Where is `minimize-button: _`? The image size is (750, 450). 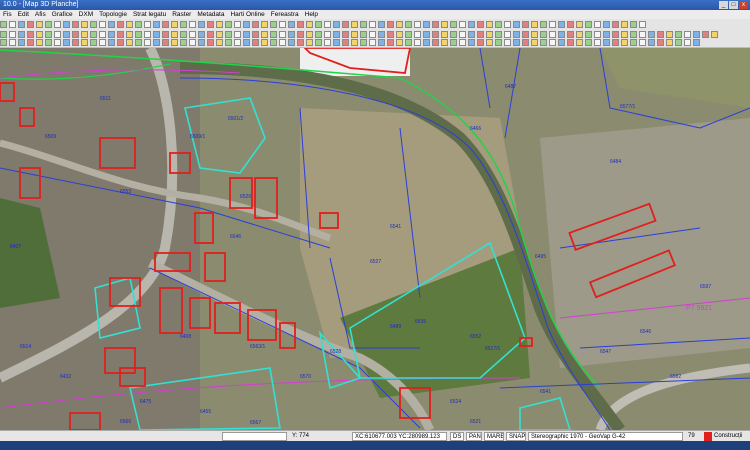
minimize-button: _ is located at coordinates (723, 5).